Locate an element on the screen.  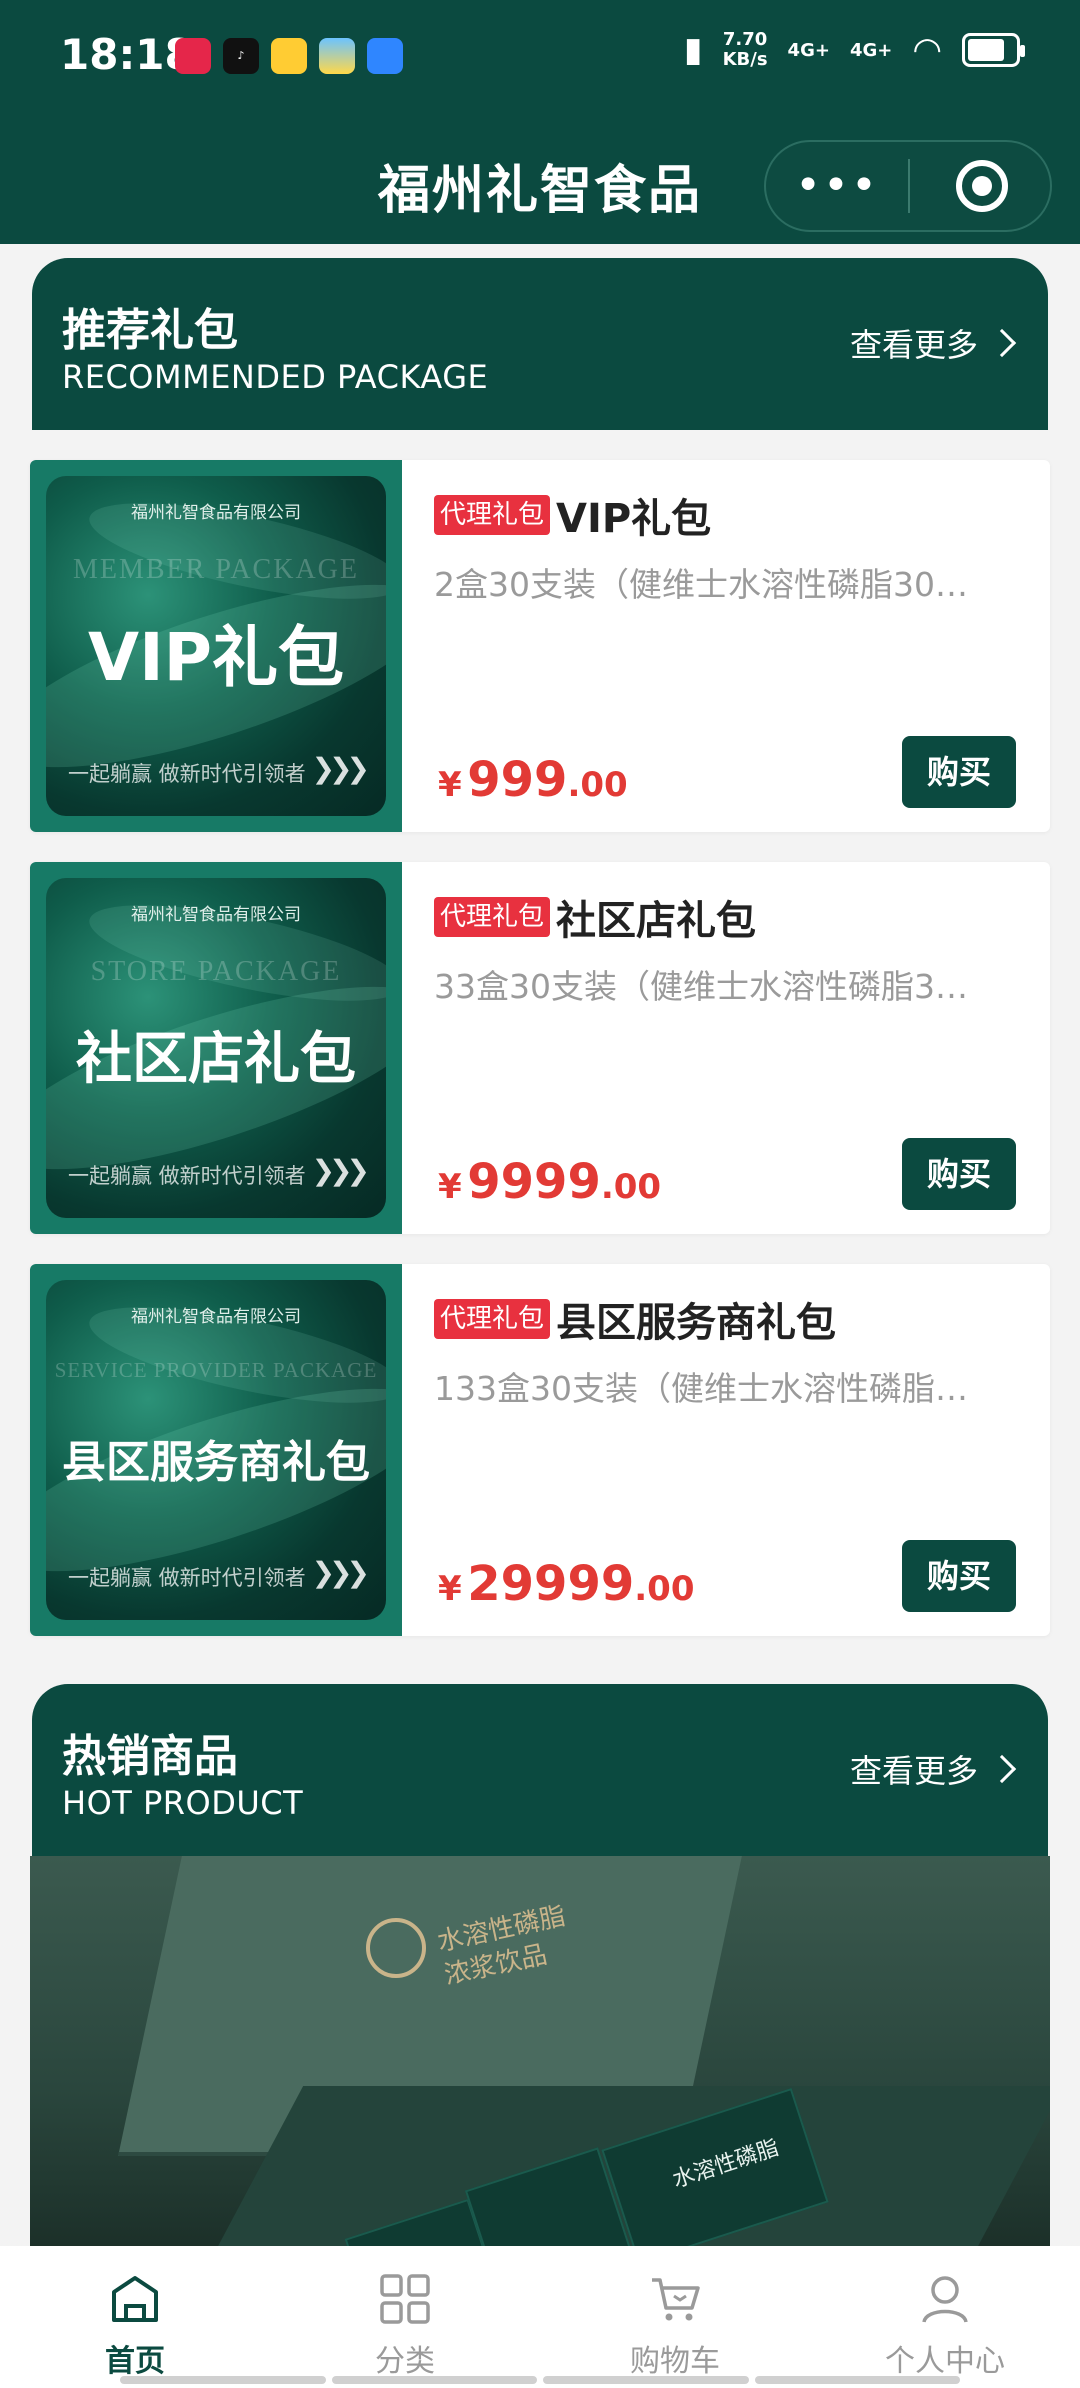
tiktok-icon: ♪ is located at coordinates (241, 56).